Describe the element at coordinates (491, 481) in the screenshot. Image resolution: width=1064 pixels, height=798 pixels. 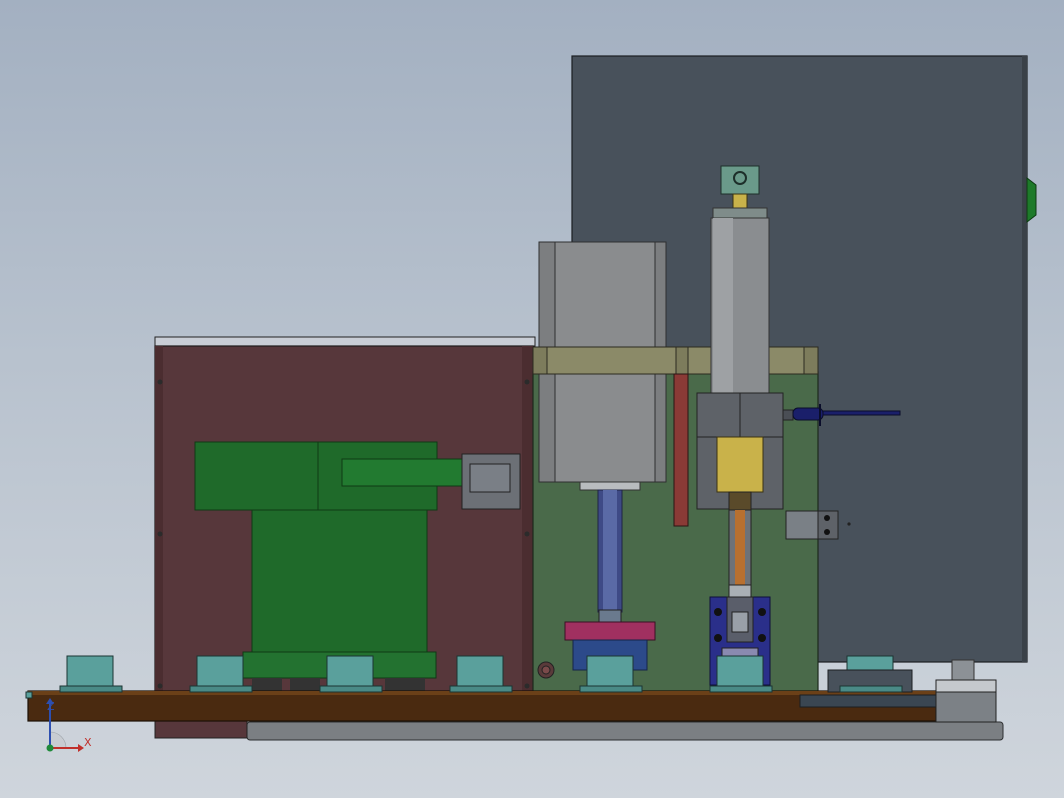
I see `junction-box` at that location.